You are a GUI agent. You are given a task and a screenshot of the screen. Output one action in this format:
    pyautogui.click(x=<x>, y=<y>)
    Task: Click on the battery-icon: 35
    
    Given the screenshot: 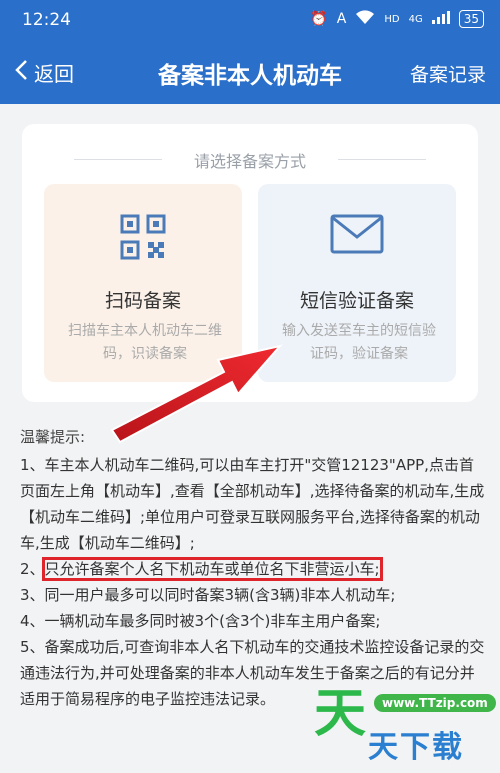 What is the action you would take?
    pyautogui.click(x=471, y=19)
    